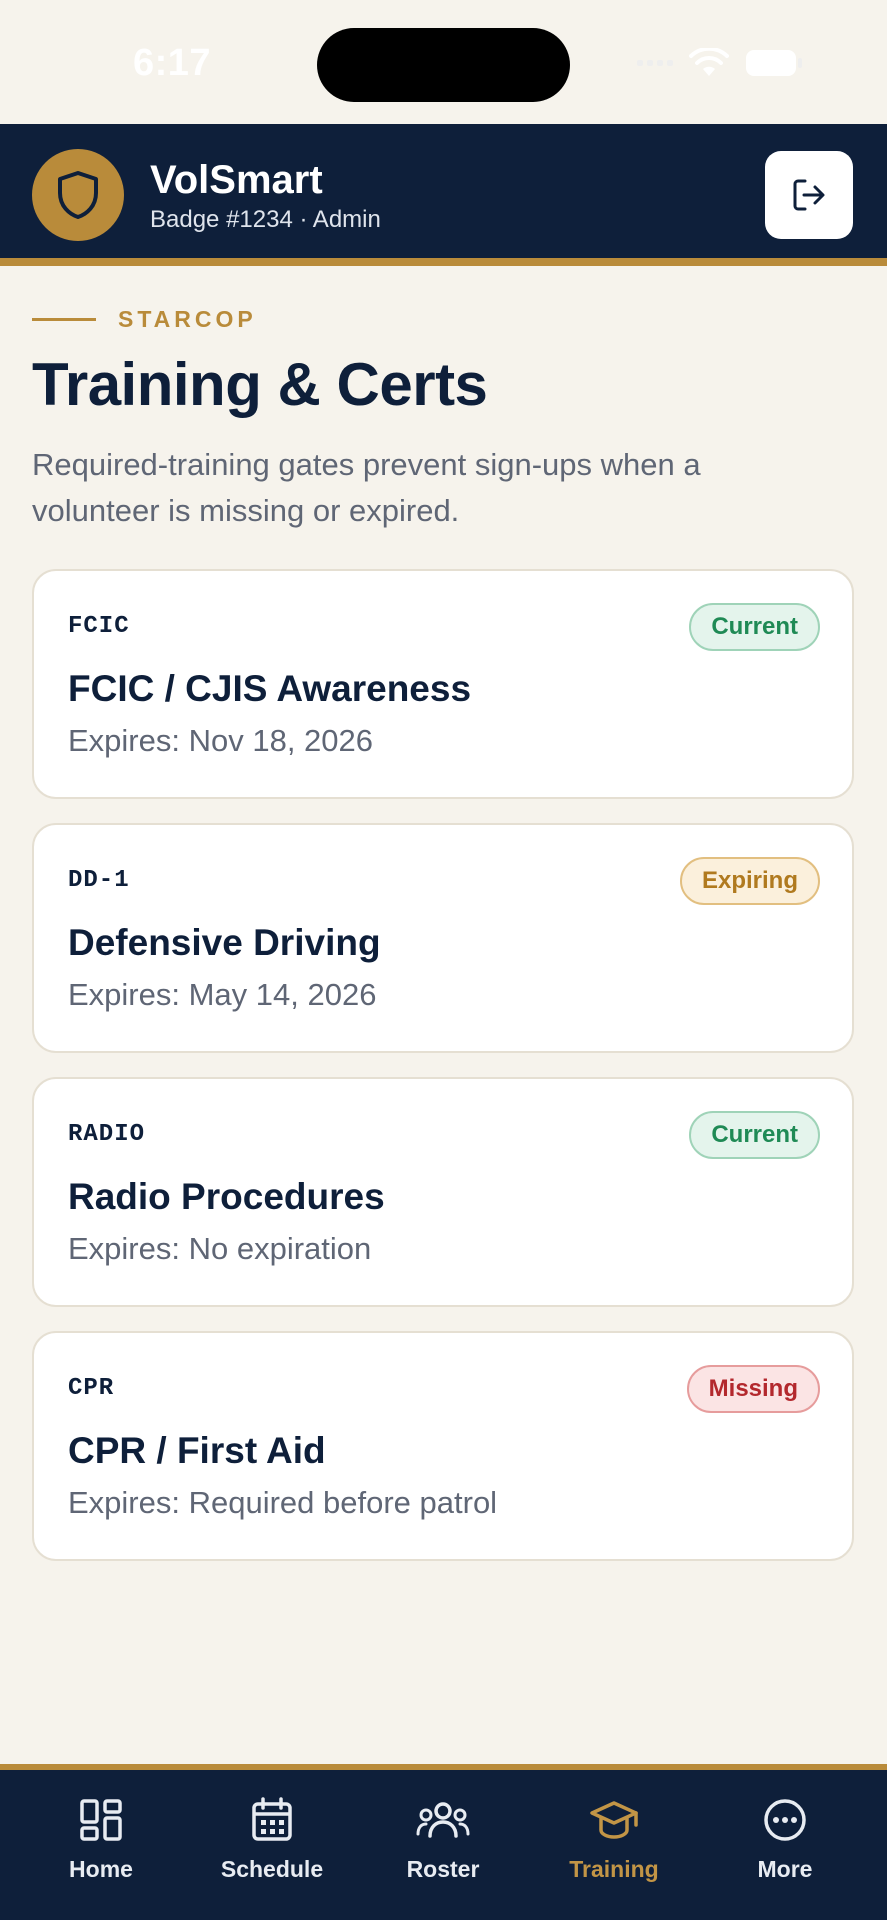  I want to click on cert-code: RADIO, so click(107, 1134).